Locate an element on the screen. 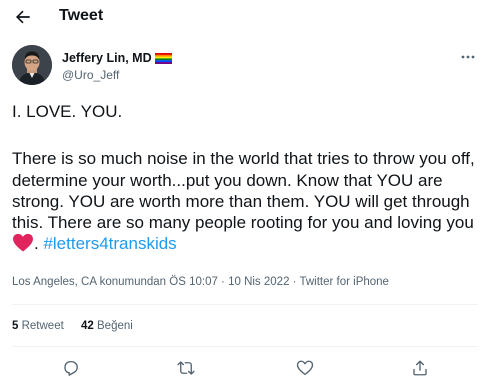 This screenshot has height=388, width=490. tweet-line-1: I. LOVE. YOU. is located at coordinates (67, 111).